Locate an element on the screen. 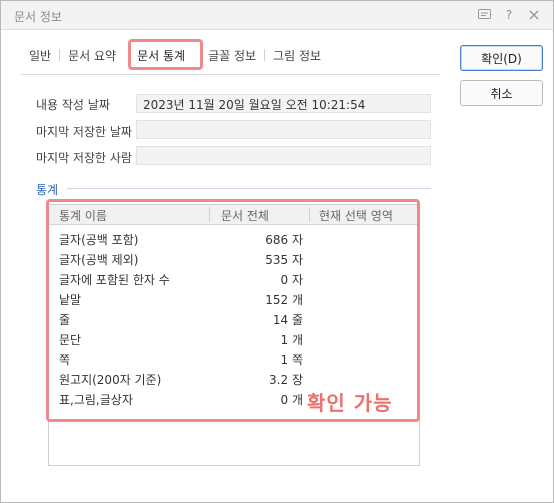 The image size is (554, 503). statistics-section-title: 통계 is located at coordinates (47, 190).